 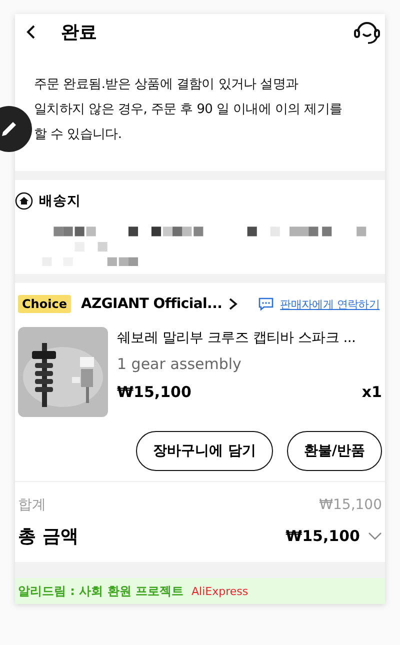 What do you see at coordinates (233, 304) in the screenshot?
I see `chevron-right-icon` at bounding box center [233, 304].